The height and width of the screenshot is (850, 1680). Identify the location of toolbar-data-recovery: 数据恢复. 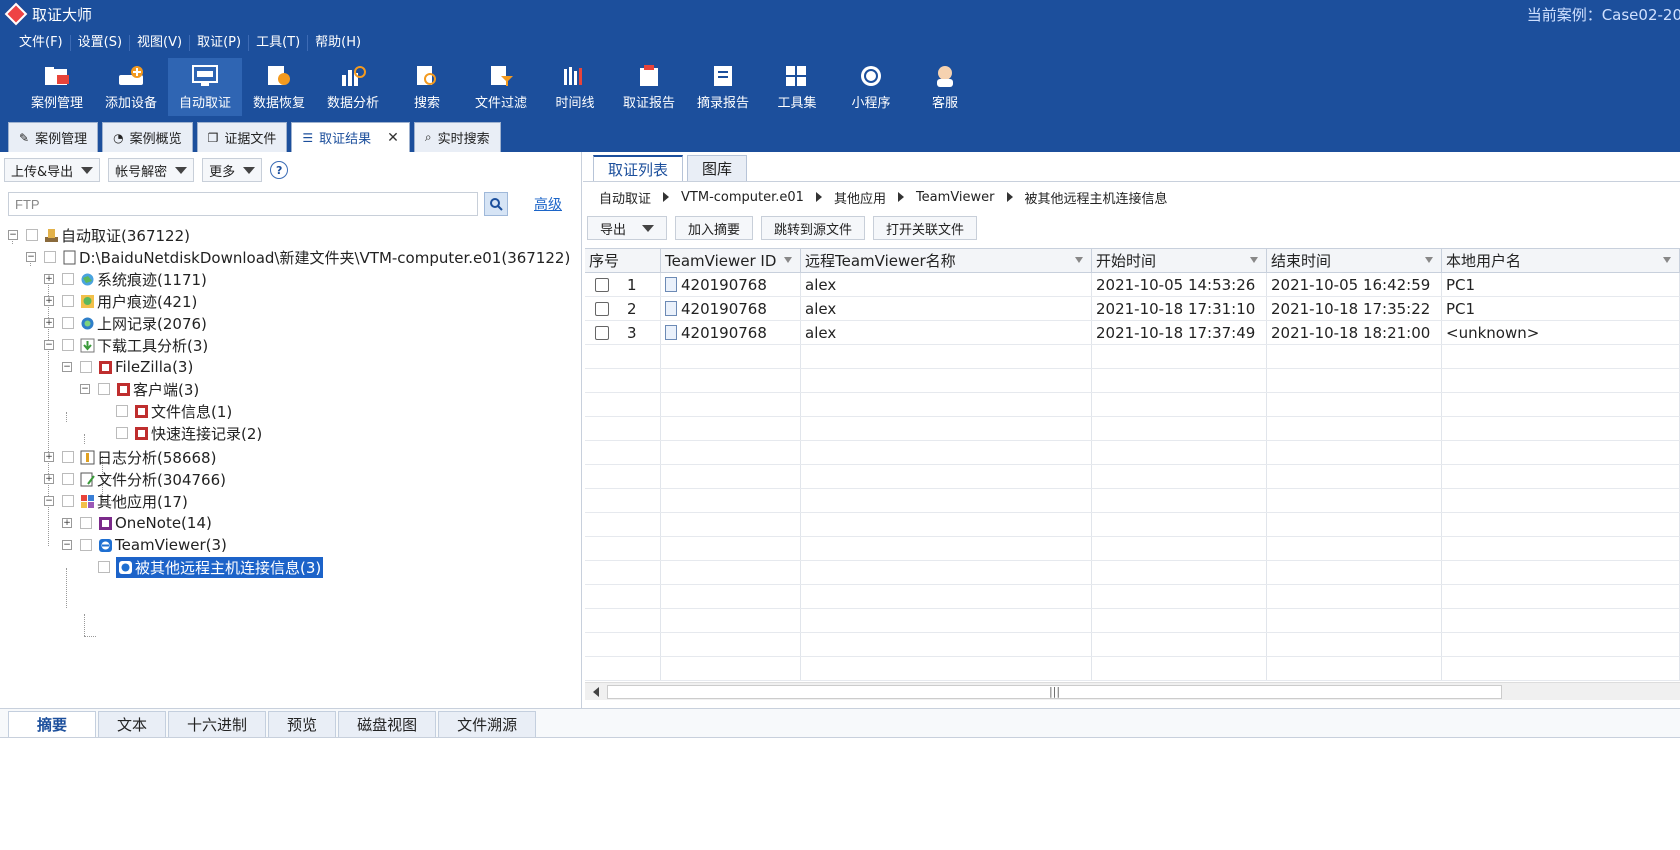
(279, 87).